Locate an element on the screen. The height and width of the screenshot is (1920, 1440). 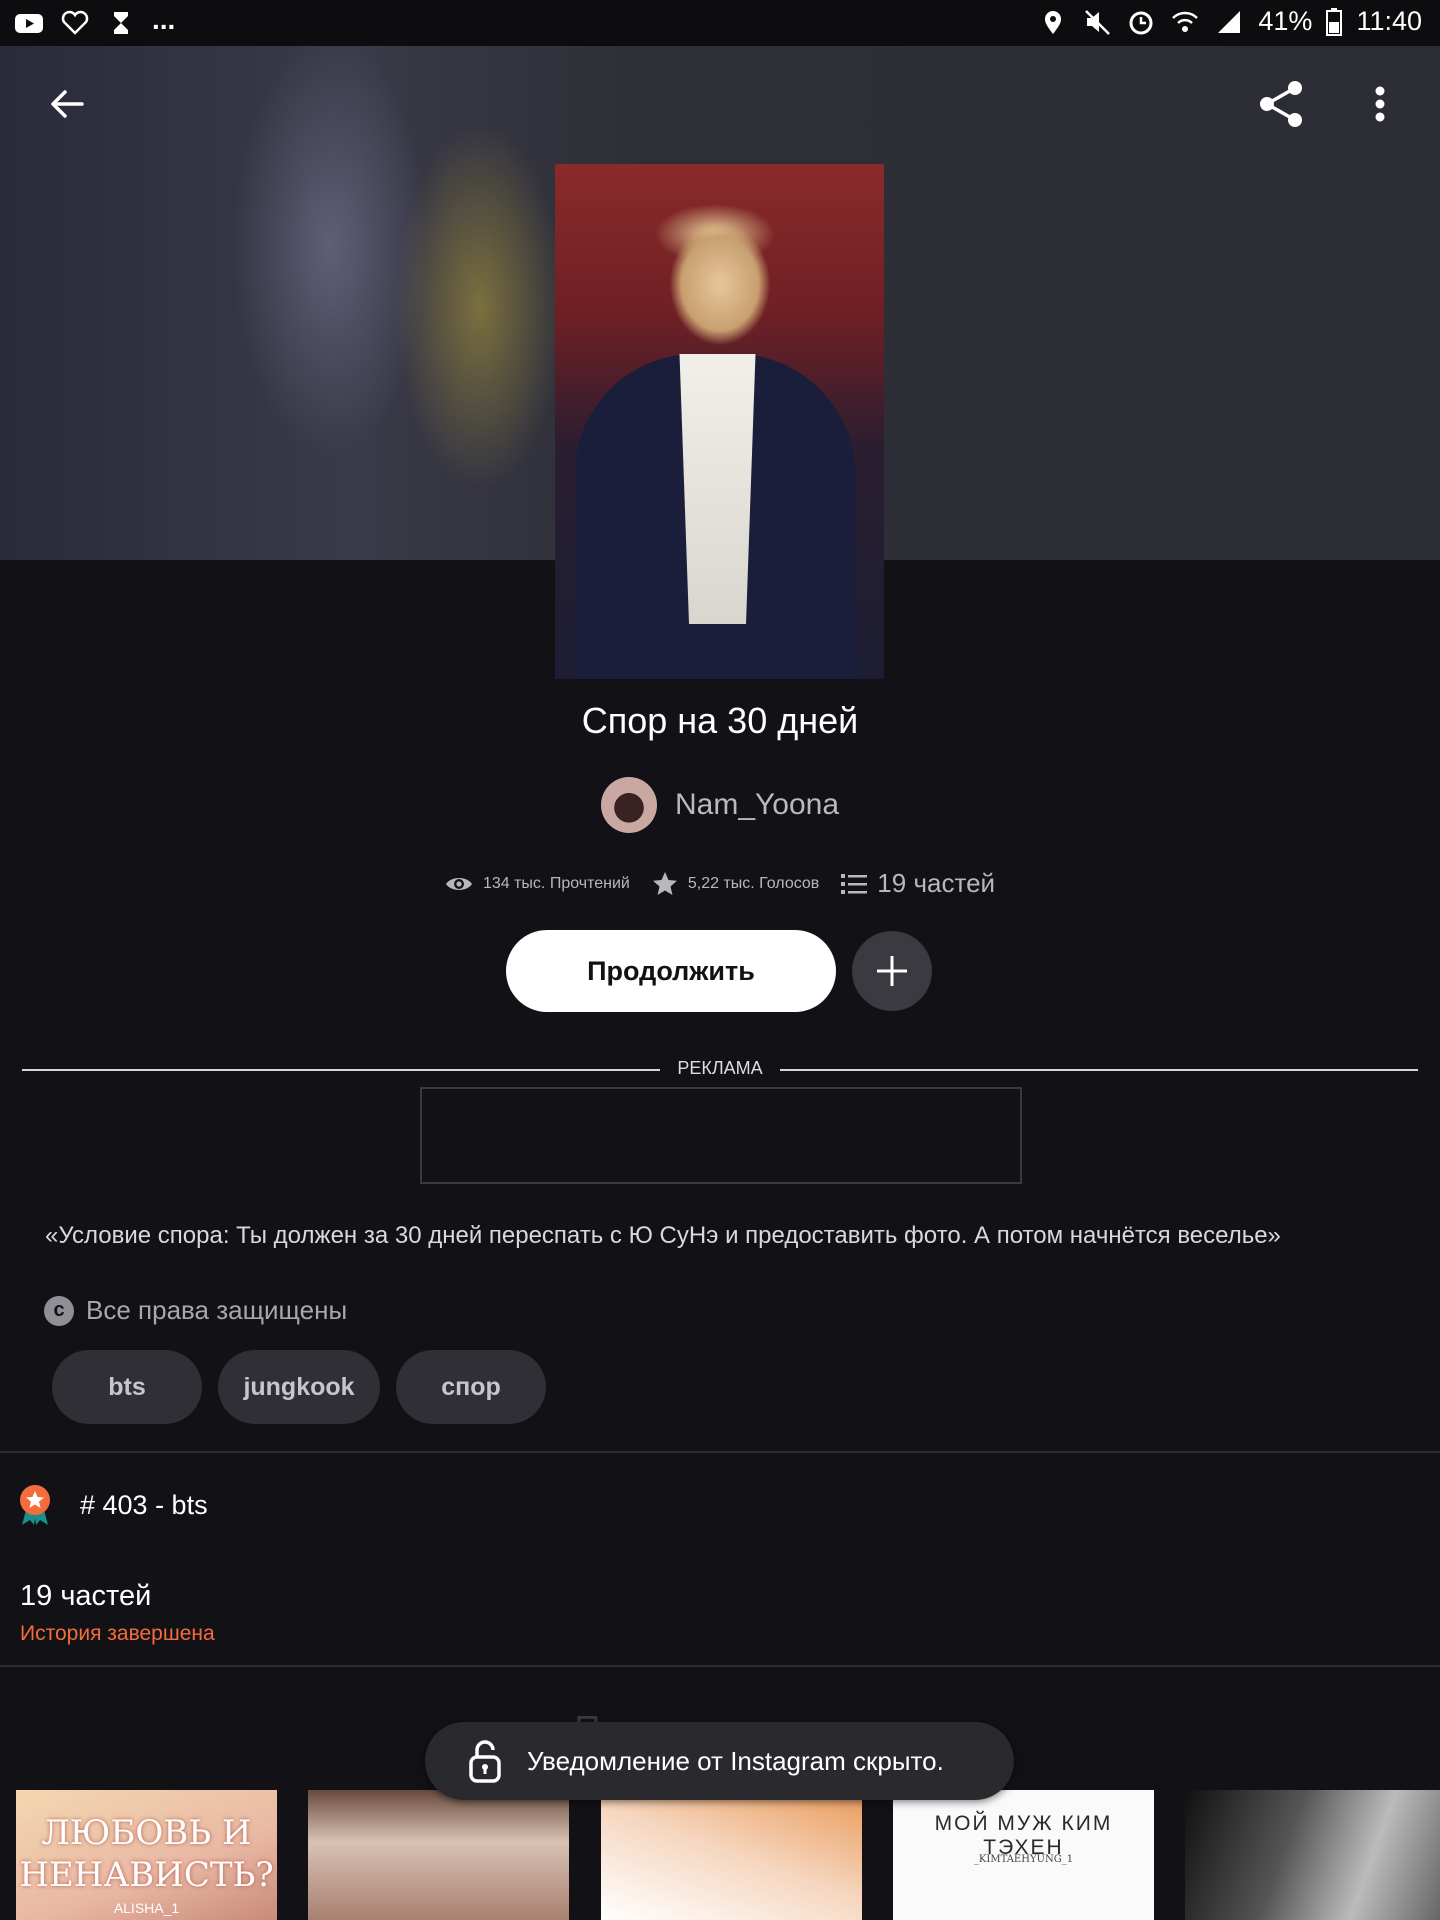
copyright-row: c Все права защищены is located at coordinates (195, 1310).